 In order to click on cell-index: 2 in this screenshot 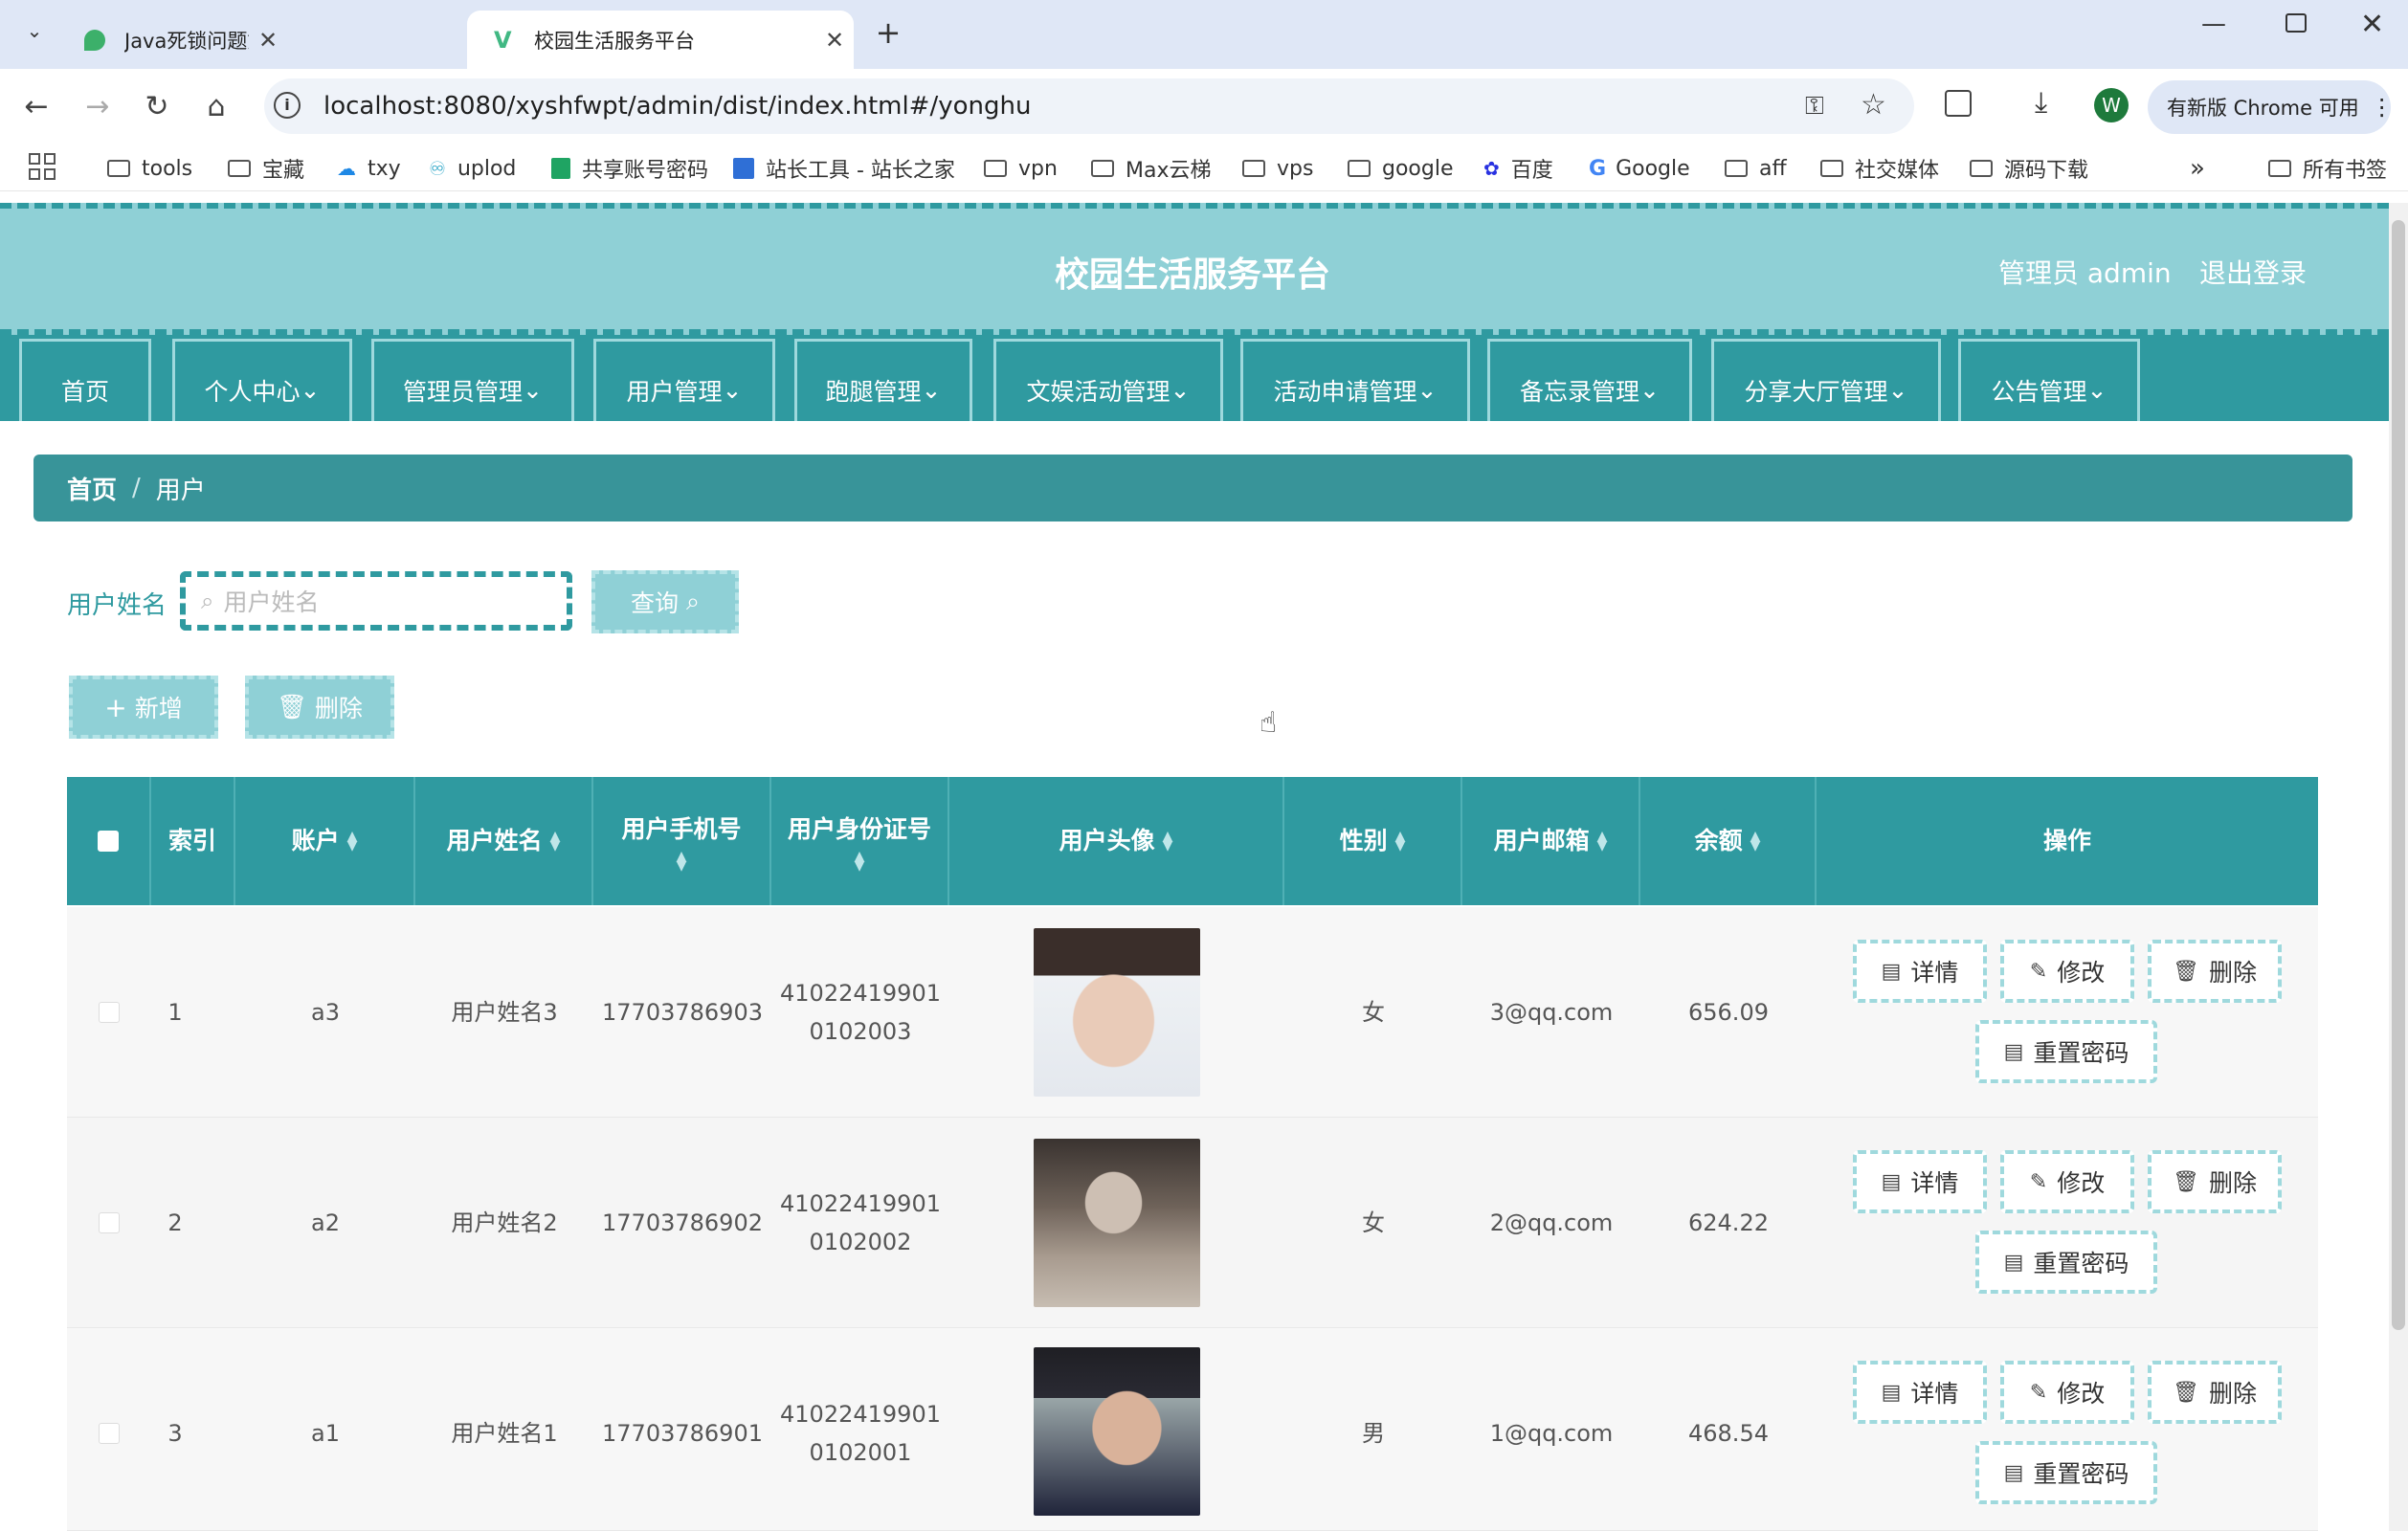, I will do `click(175, 1223)`.